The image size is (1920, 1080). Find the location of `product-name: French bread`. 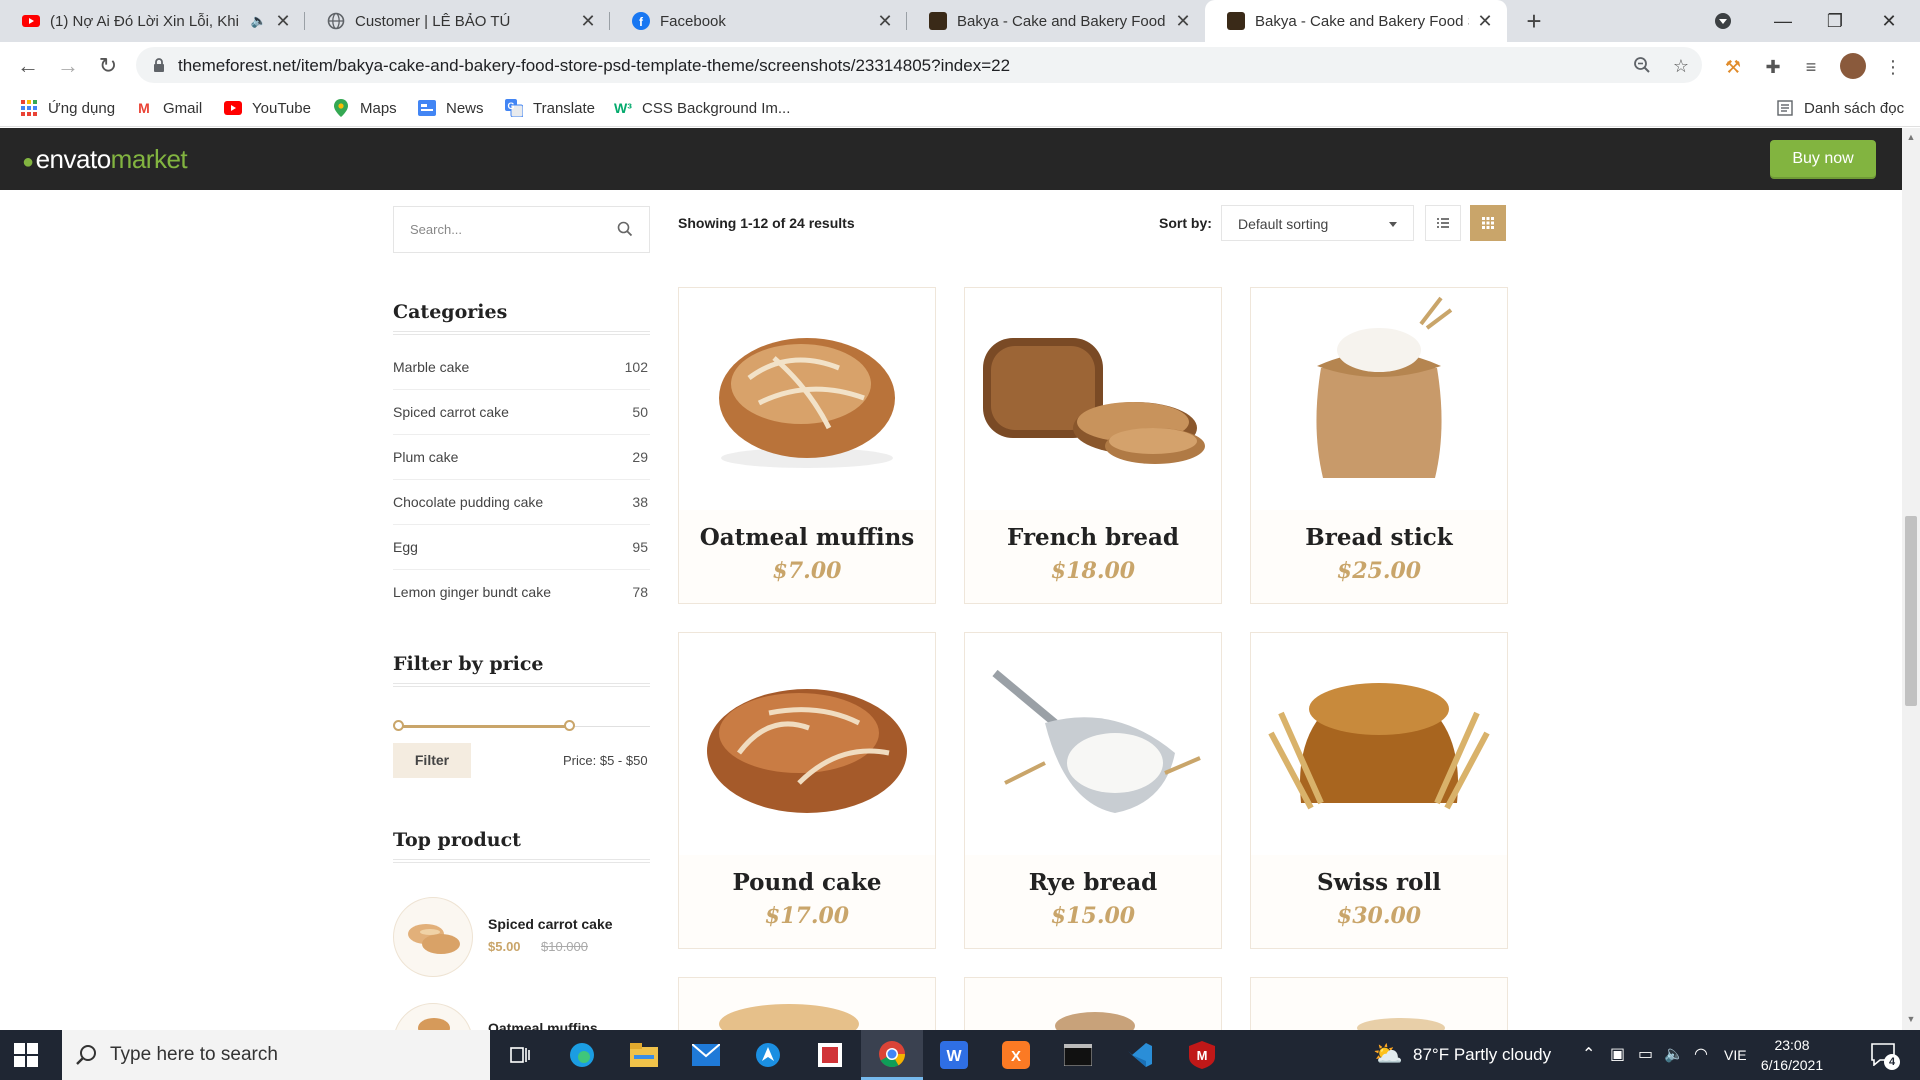

product-name: French bread is located at coordinates (1093, 537).